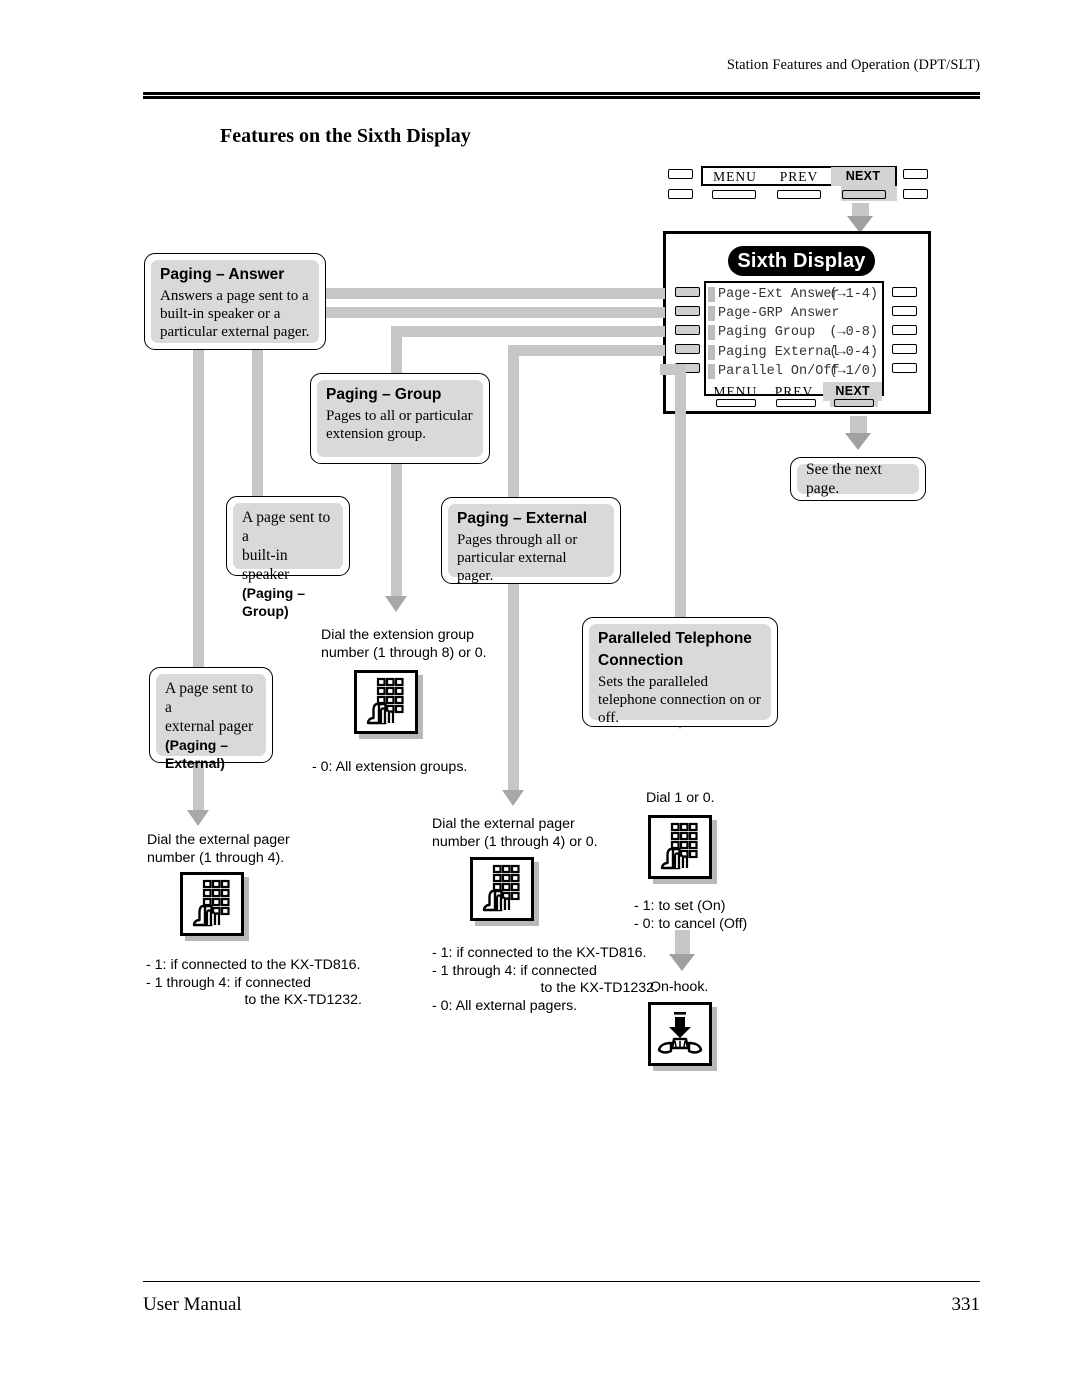  What do you see at coordinates (779, 295) in the screenshot?
I see `lcd-row-1-label: Page-Ext Answer` at bounding box center [779, 295].